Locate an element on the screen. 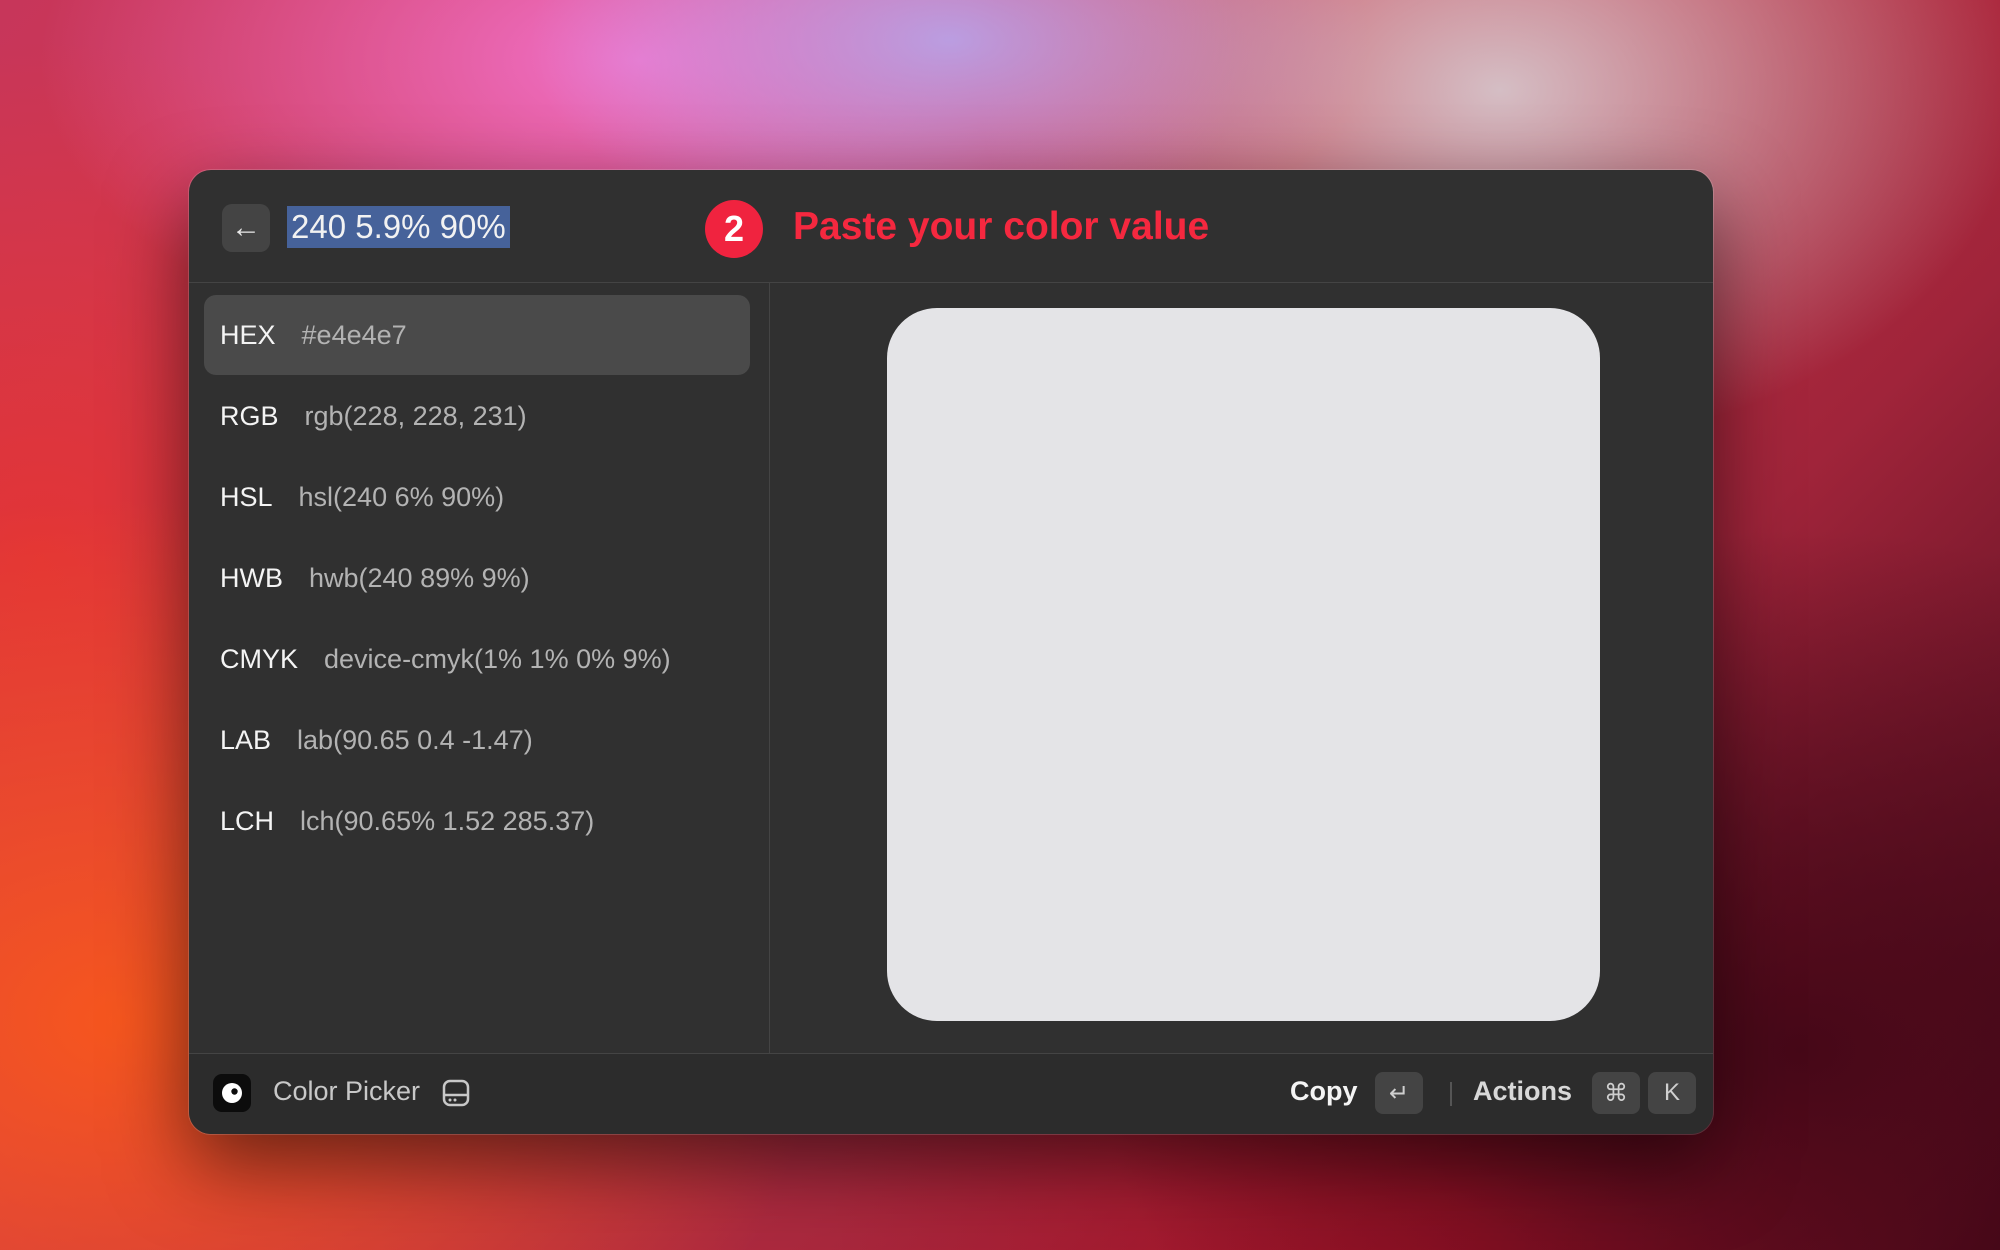 This screenshot has height=1250, width=2000. format-name: HSL is located at coordinates (246, 496).